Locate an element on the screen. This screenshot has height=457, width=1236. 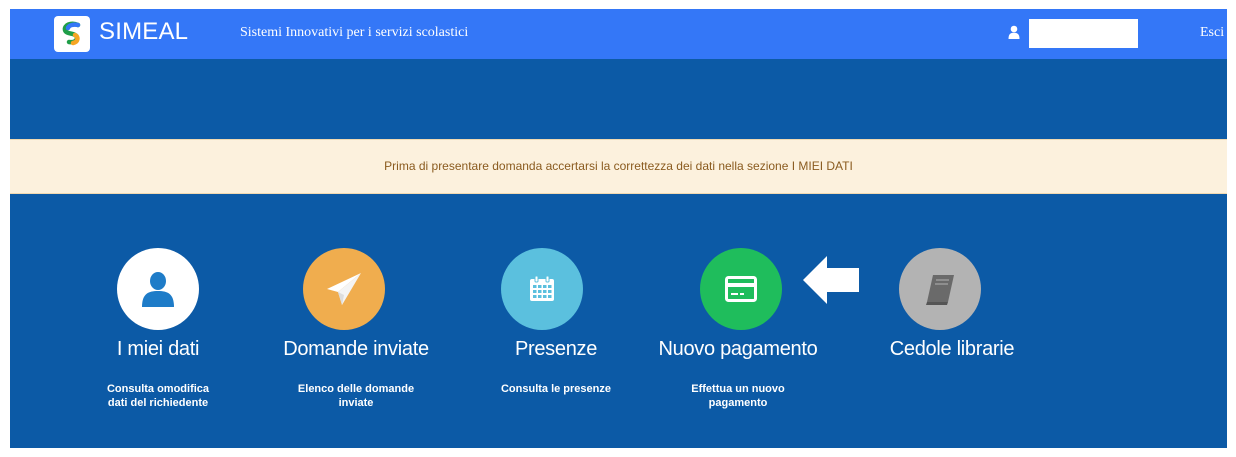
domande-inviate-circle is located at coordinates (344, 289).